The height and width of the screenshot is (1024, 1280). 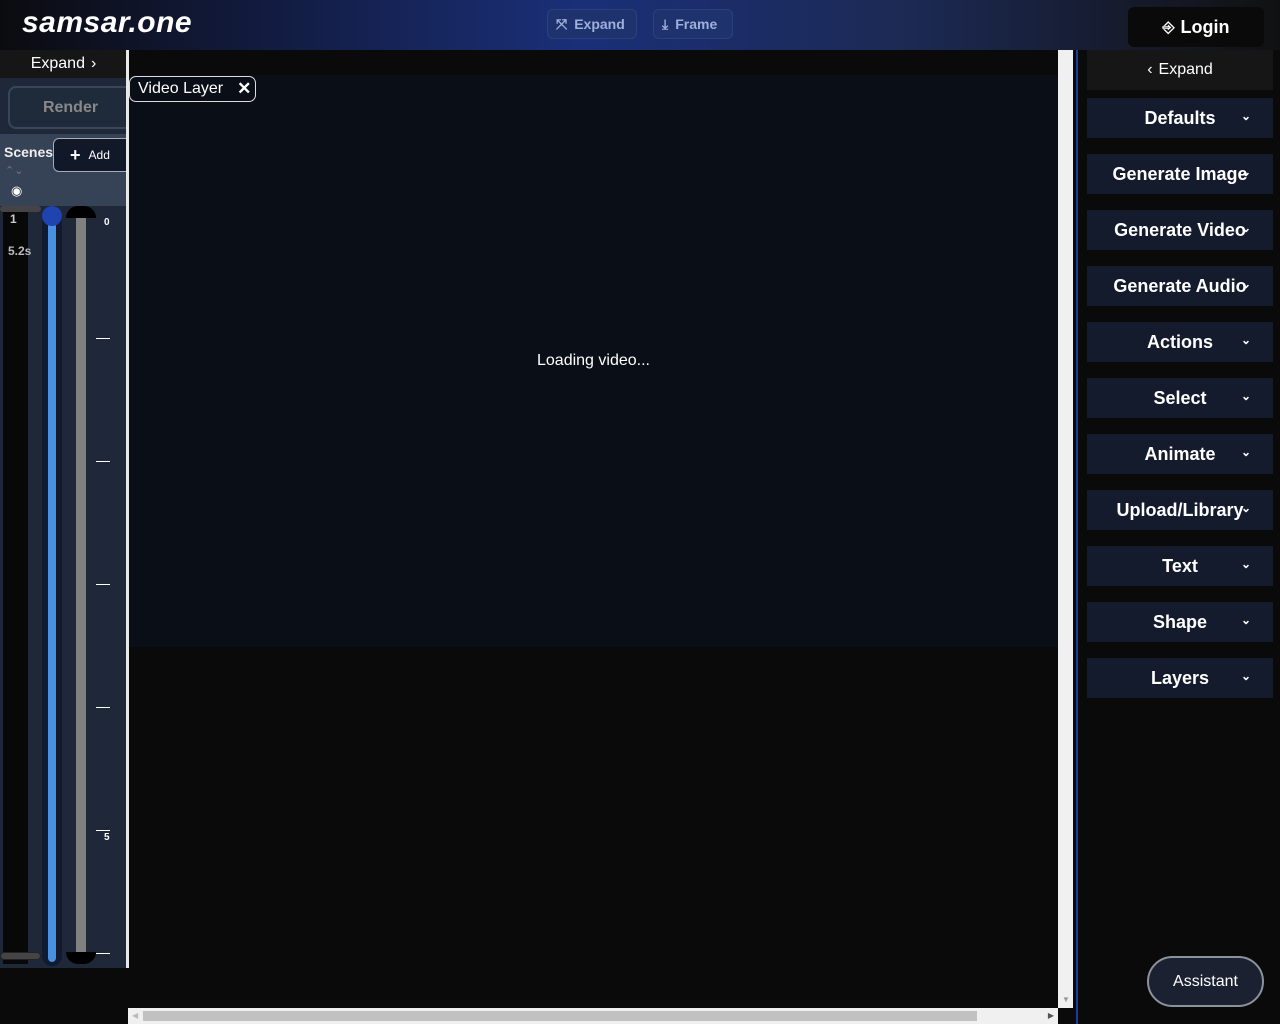 I want to click on expand-button: ⤧ Expand, so click(x=592, y=24).